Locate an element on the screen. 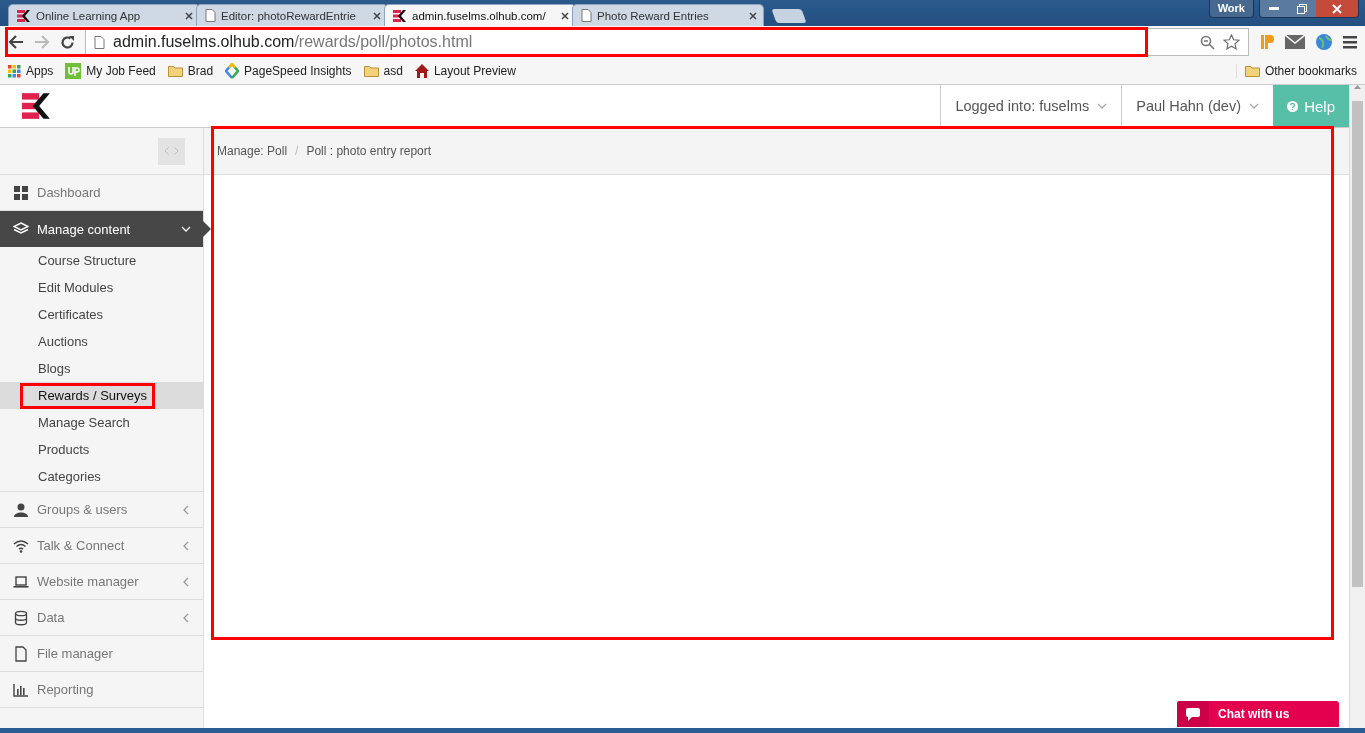 The width and height of the screenshot is (1365, 733). back-icon is located at coordinates (16, 42).